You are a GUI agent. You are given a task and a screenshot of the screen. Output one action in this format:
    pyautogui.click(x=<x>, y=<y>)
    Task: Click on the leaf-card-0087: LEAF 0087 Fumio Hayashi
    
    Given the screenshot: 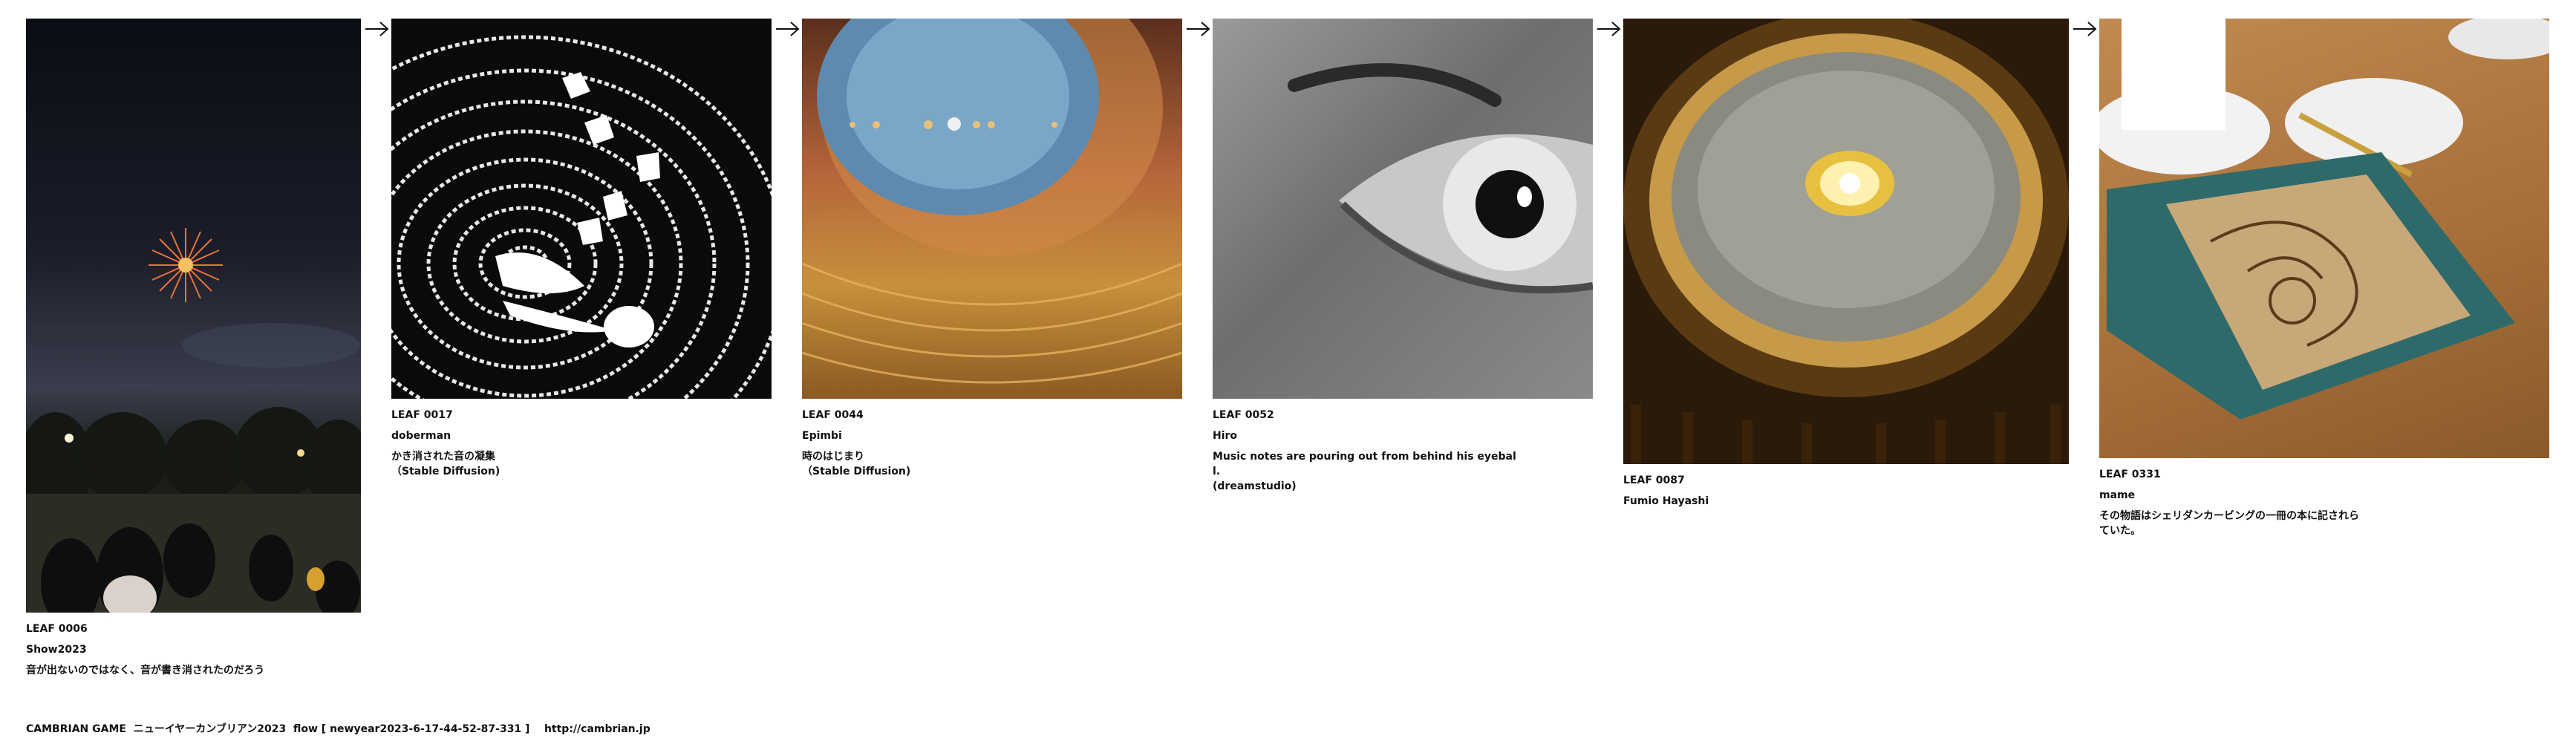 What is the action you would take?
    pyautogui.click(x=1846, y=267)
    